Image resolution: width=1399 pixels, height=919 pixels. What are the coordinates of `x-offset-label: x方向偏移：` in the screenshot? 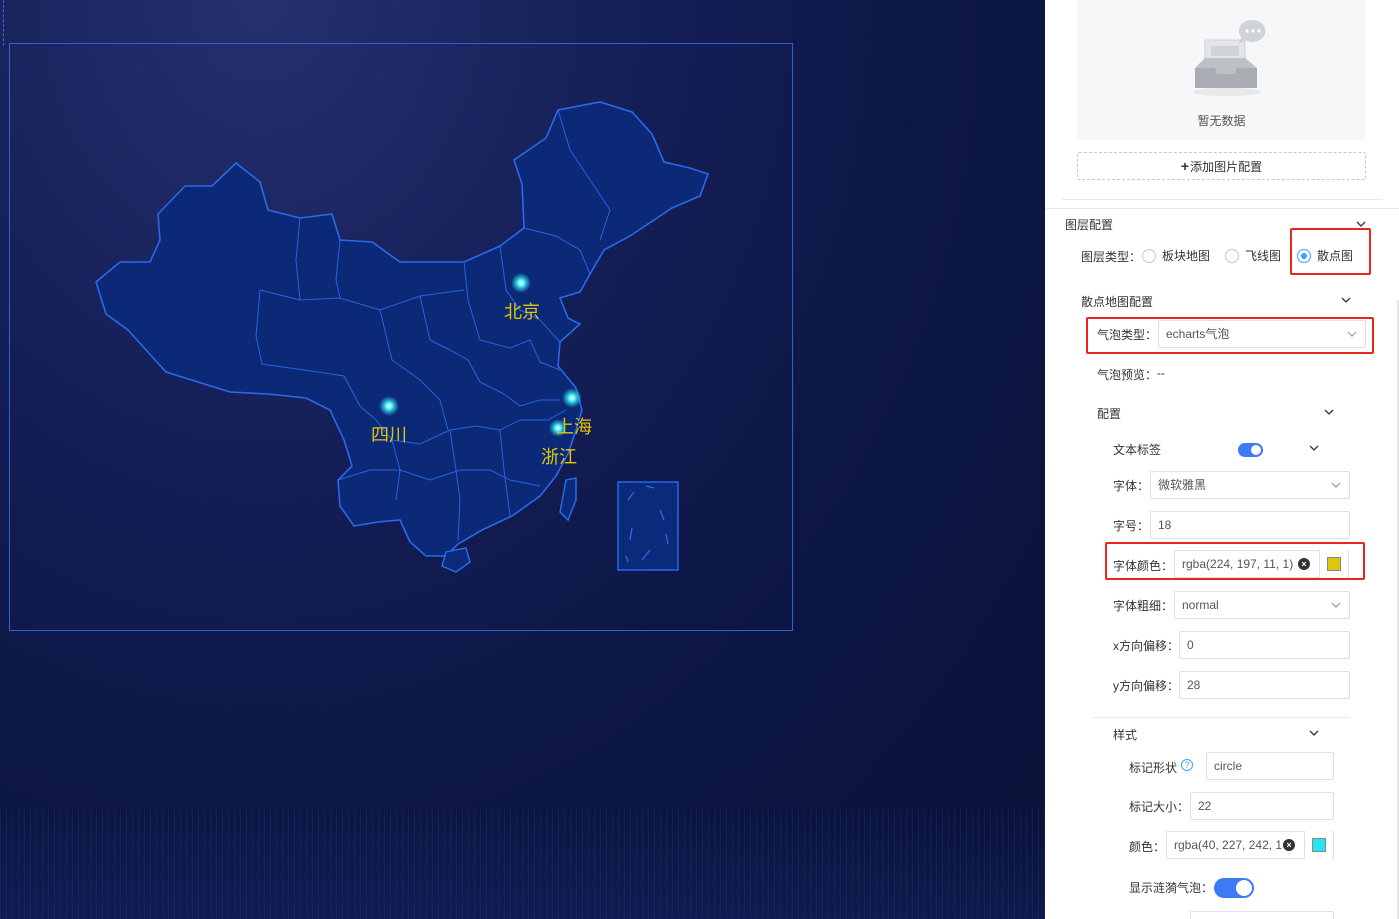 It's located at (1146, 646).